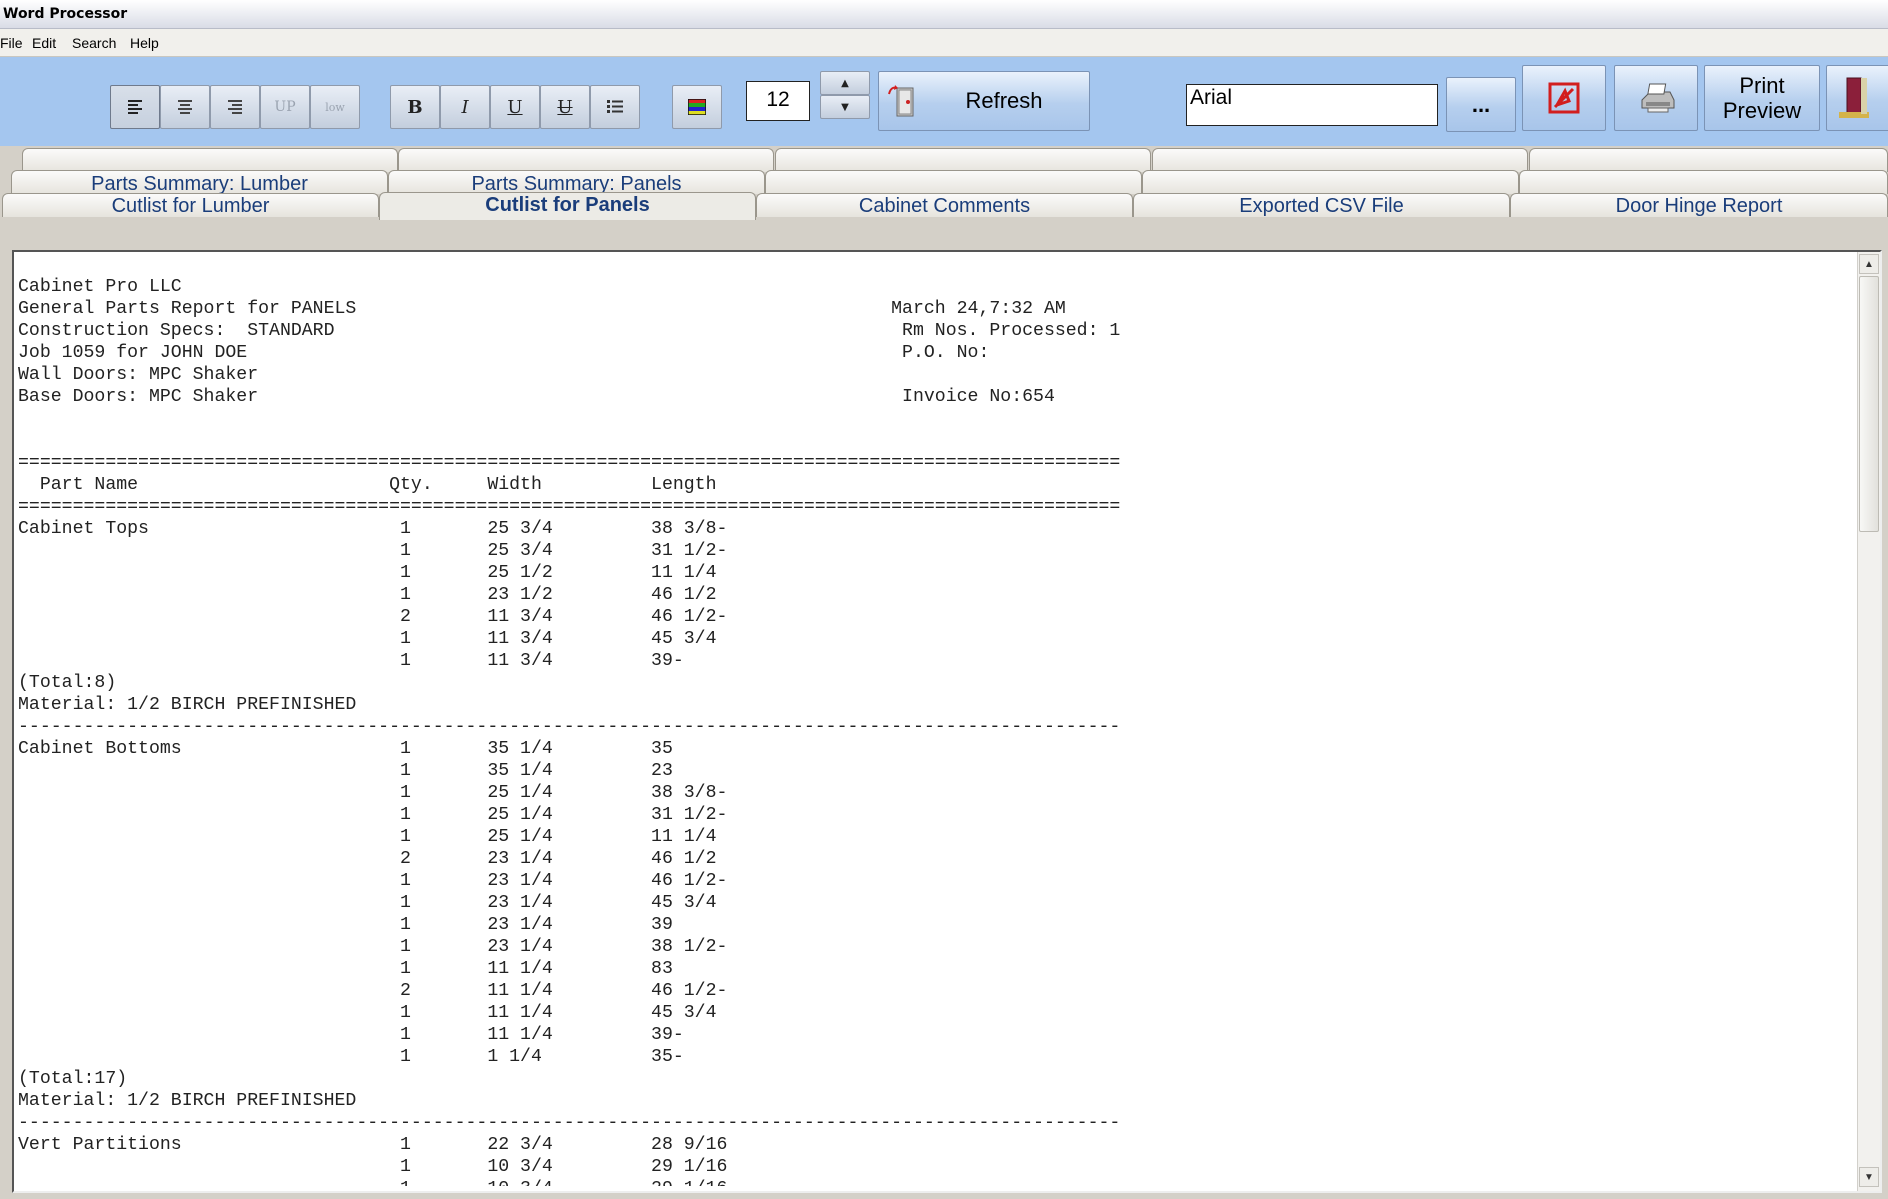 The width and height of the screenshot is (1888, 1199). What do you see at coordinates (567, 206) in the screenshot?
I see `tab-cutlist-panels: Cutlist for Panels` at bounding box center [567, 206].